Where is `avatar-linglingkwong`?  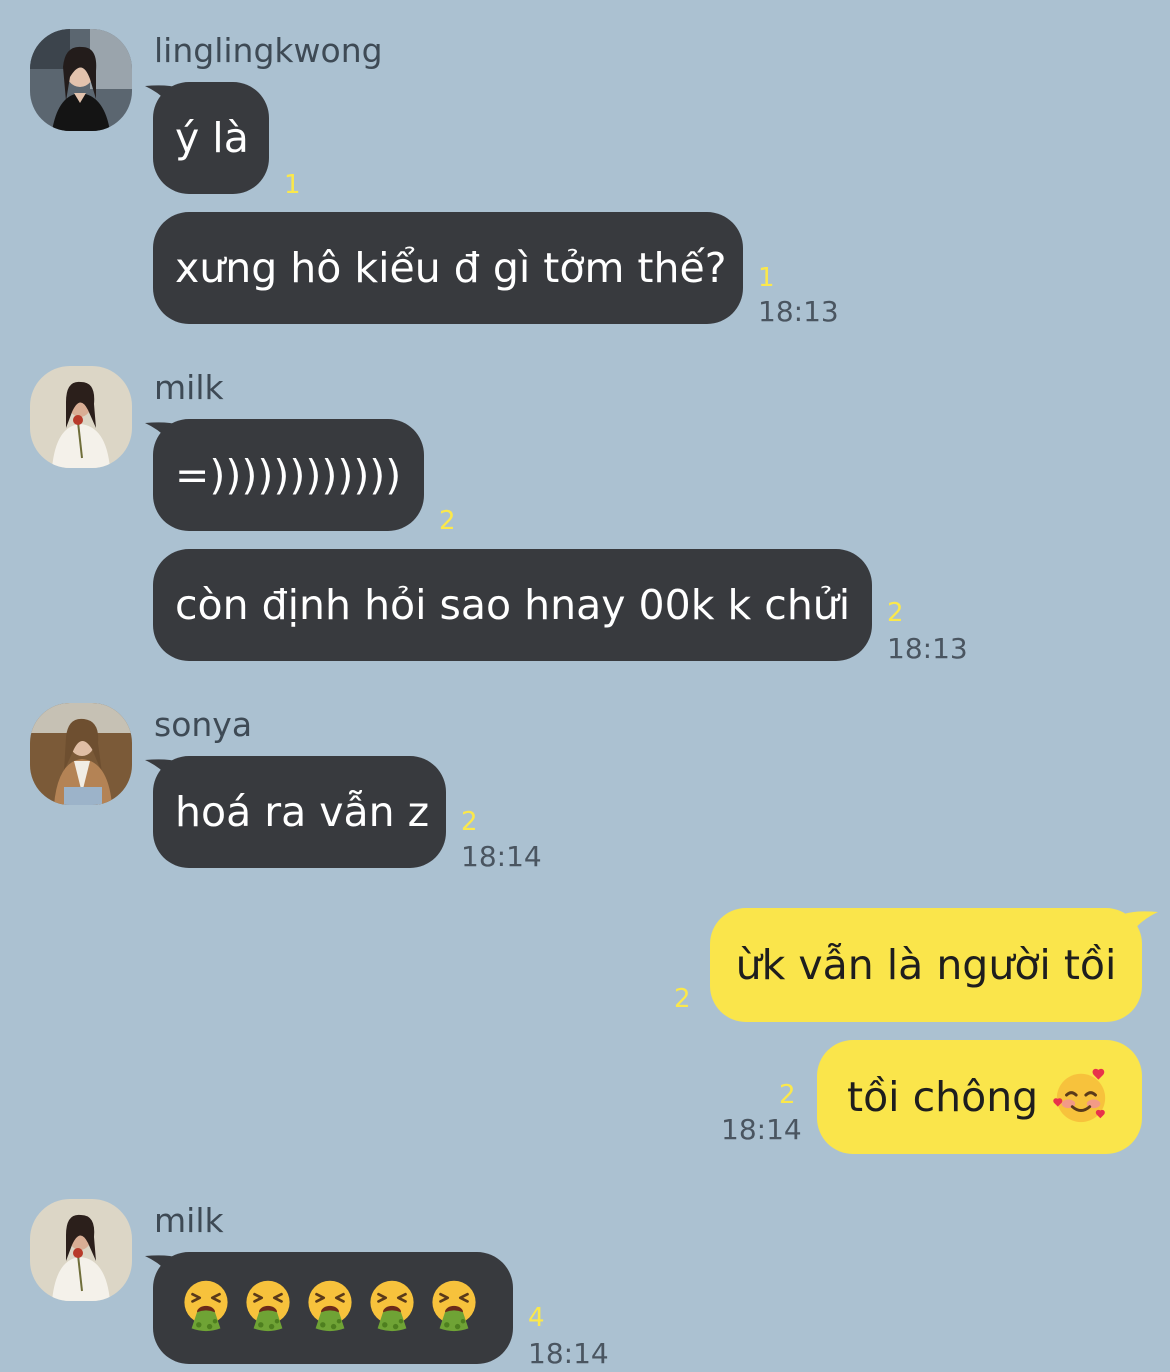 avatar-linglingkwong is located at coordinates (81, 80).